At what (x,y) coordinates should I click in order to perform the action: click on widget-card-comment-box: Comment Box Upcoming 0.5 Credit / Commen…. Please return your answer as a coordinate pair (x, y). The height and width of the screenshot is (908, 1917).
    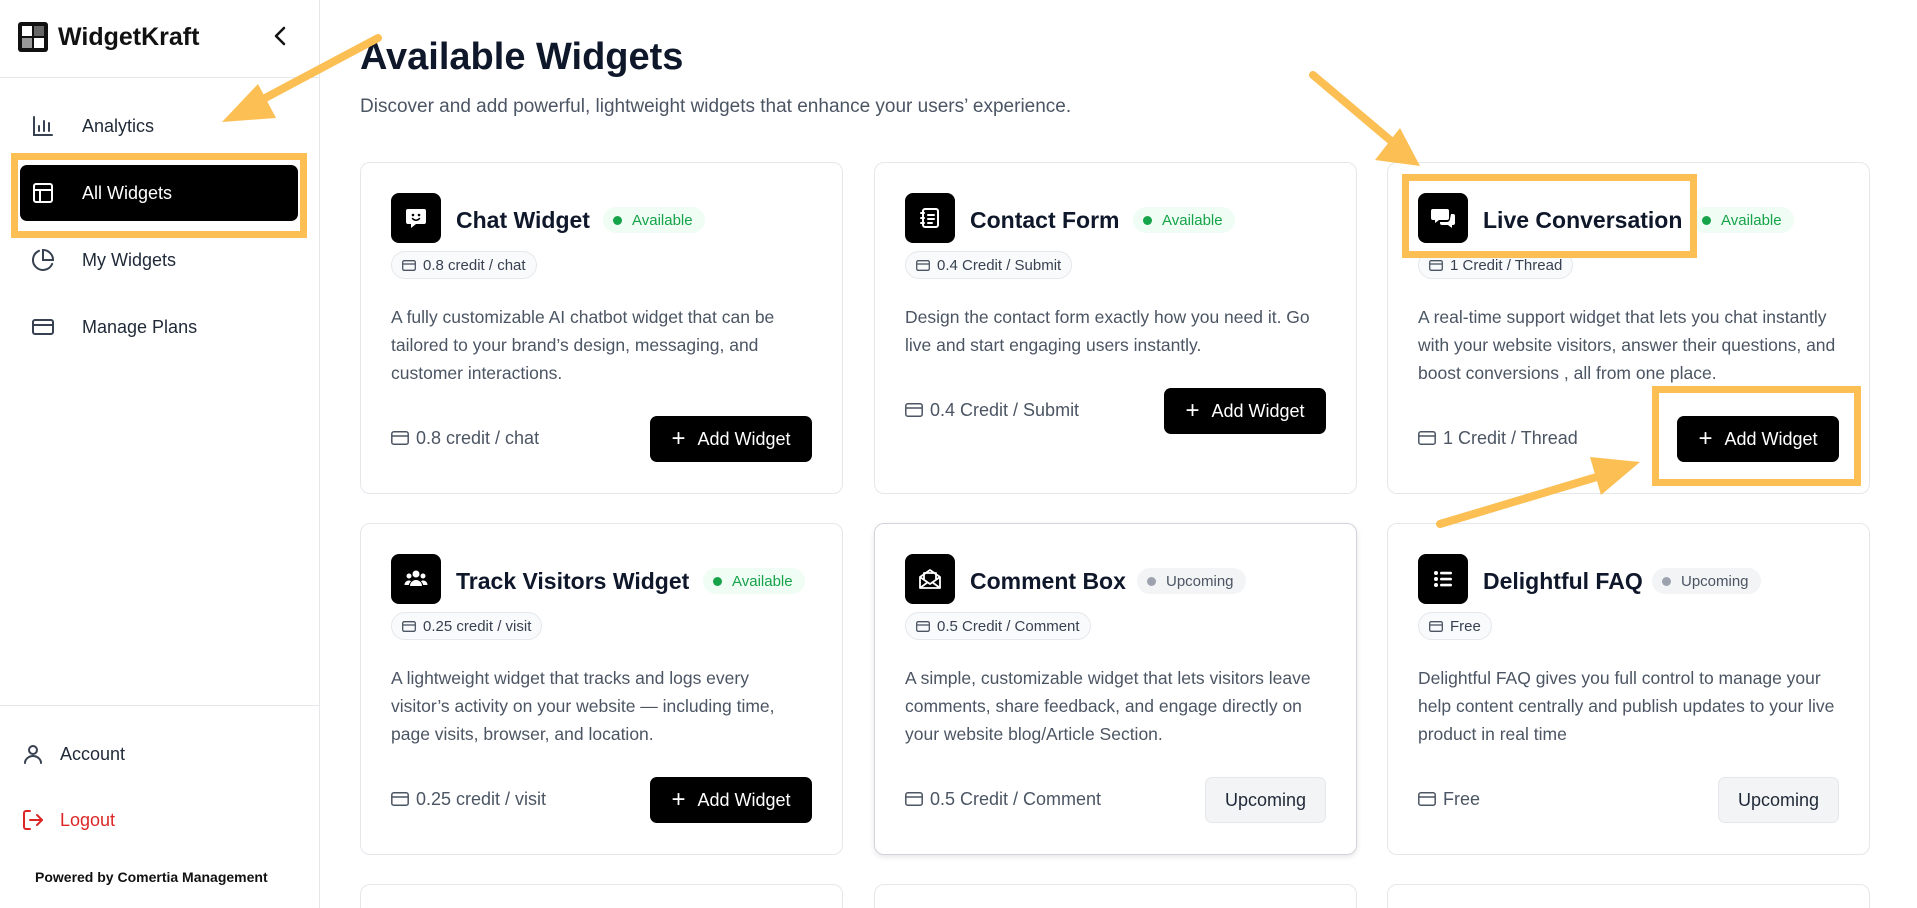
    Looking at the image, I should click on (1115, 689).